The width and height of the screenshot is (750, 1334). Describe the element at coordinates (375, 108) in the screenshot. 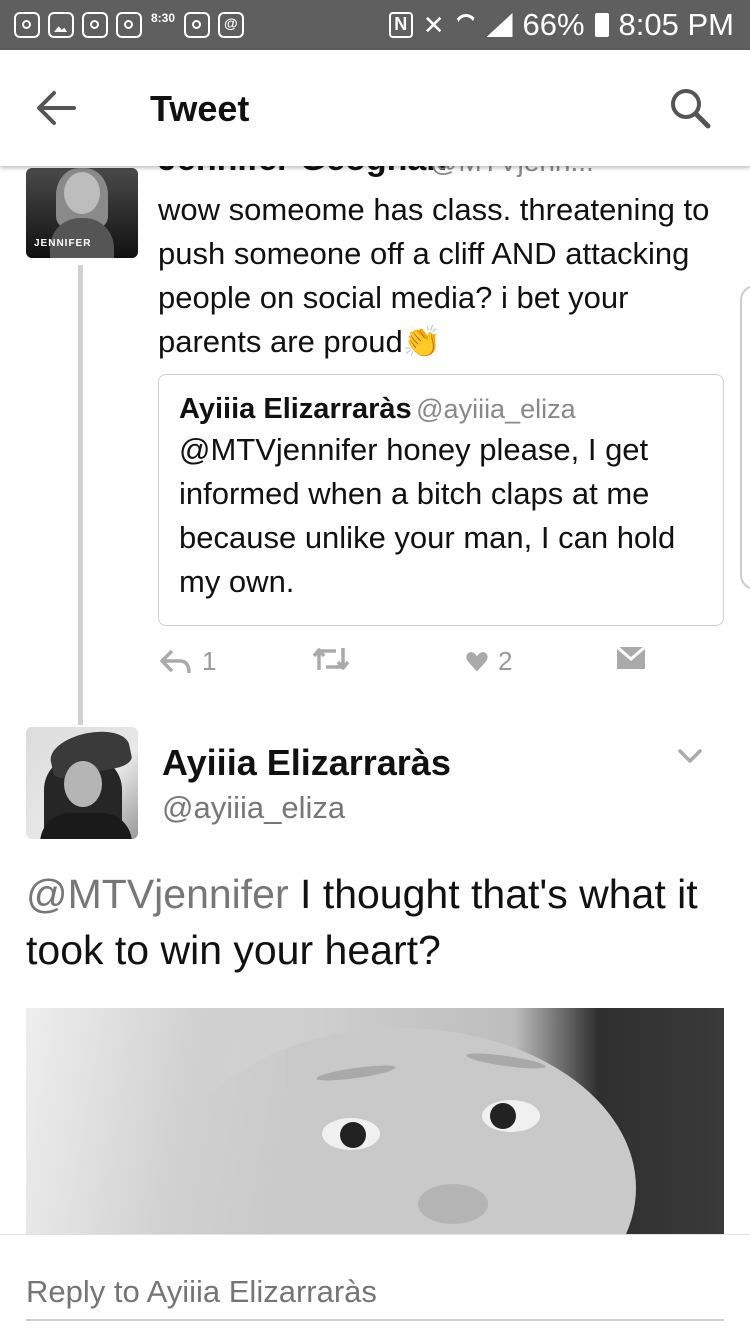

I see `app-header: Tweet` at that location.